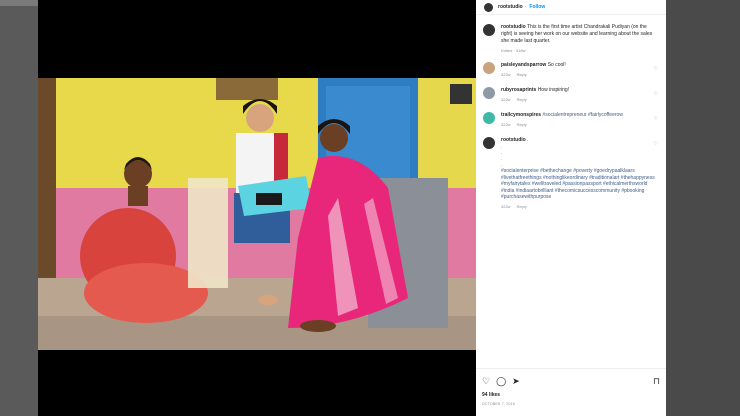  What do you see at coordinates (537, 7) in the screenshot?
I see `follow-button: Follow` at bounding box center [537, 7].